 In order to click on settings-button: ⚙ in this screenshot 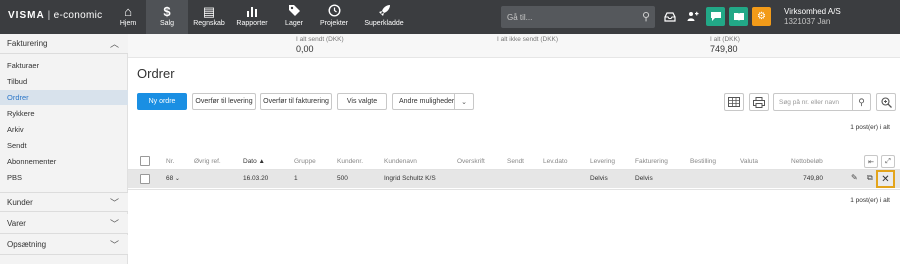, I will do `click(761, 16)`.